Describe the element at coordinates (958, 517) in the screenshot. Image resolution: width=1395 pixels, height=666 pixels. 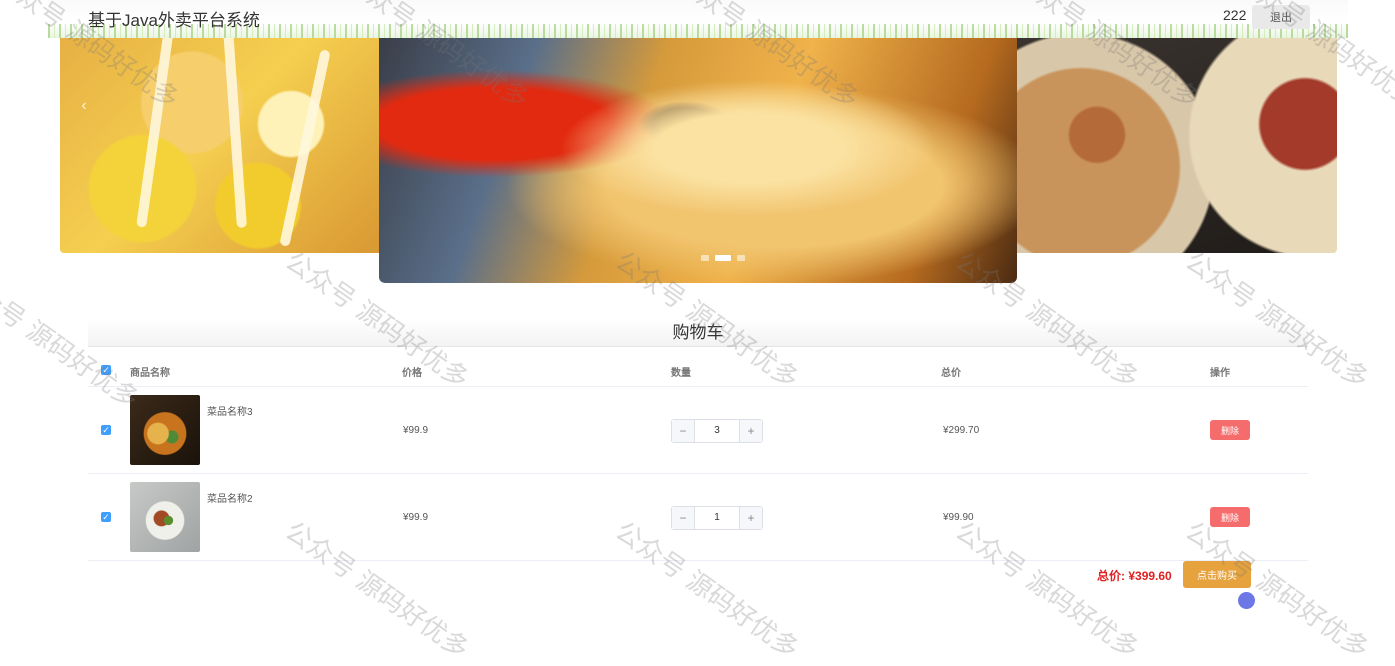
I see `row-total: ¥99.90` at that location.